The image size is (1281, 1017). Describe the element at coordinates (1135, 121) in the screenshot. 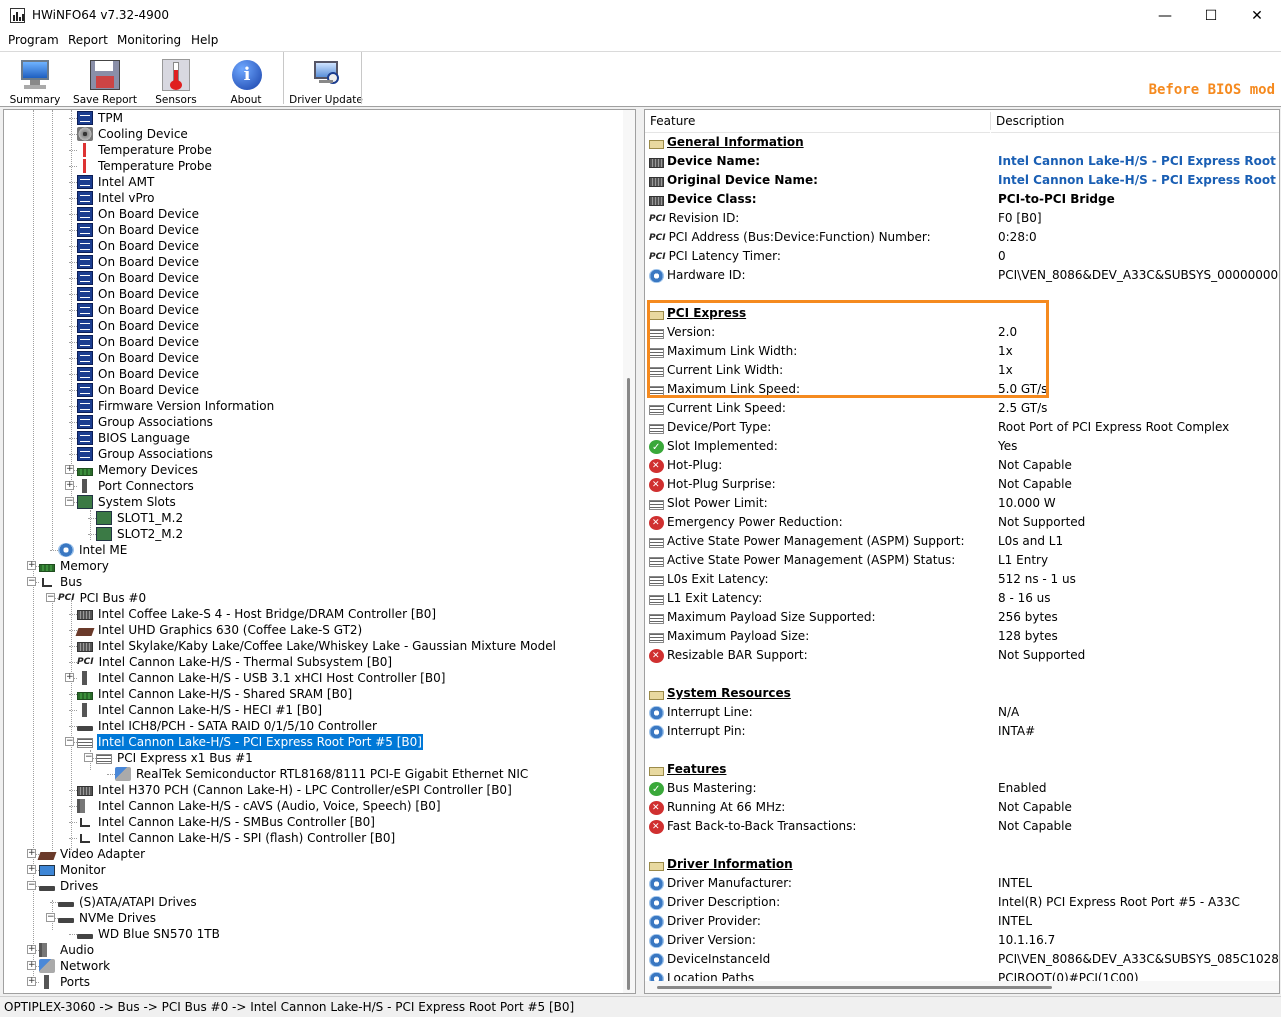

I see `description-column-header: Description` at that location.